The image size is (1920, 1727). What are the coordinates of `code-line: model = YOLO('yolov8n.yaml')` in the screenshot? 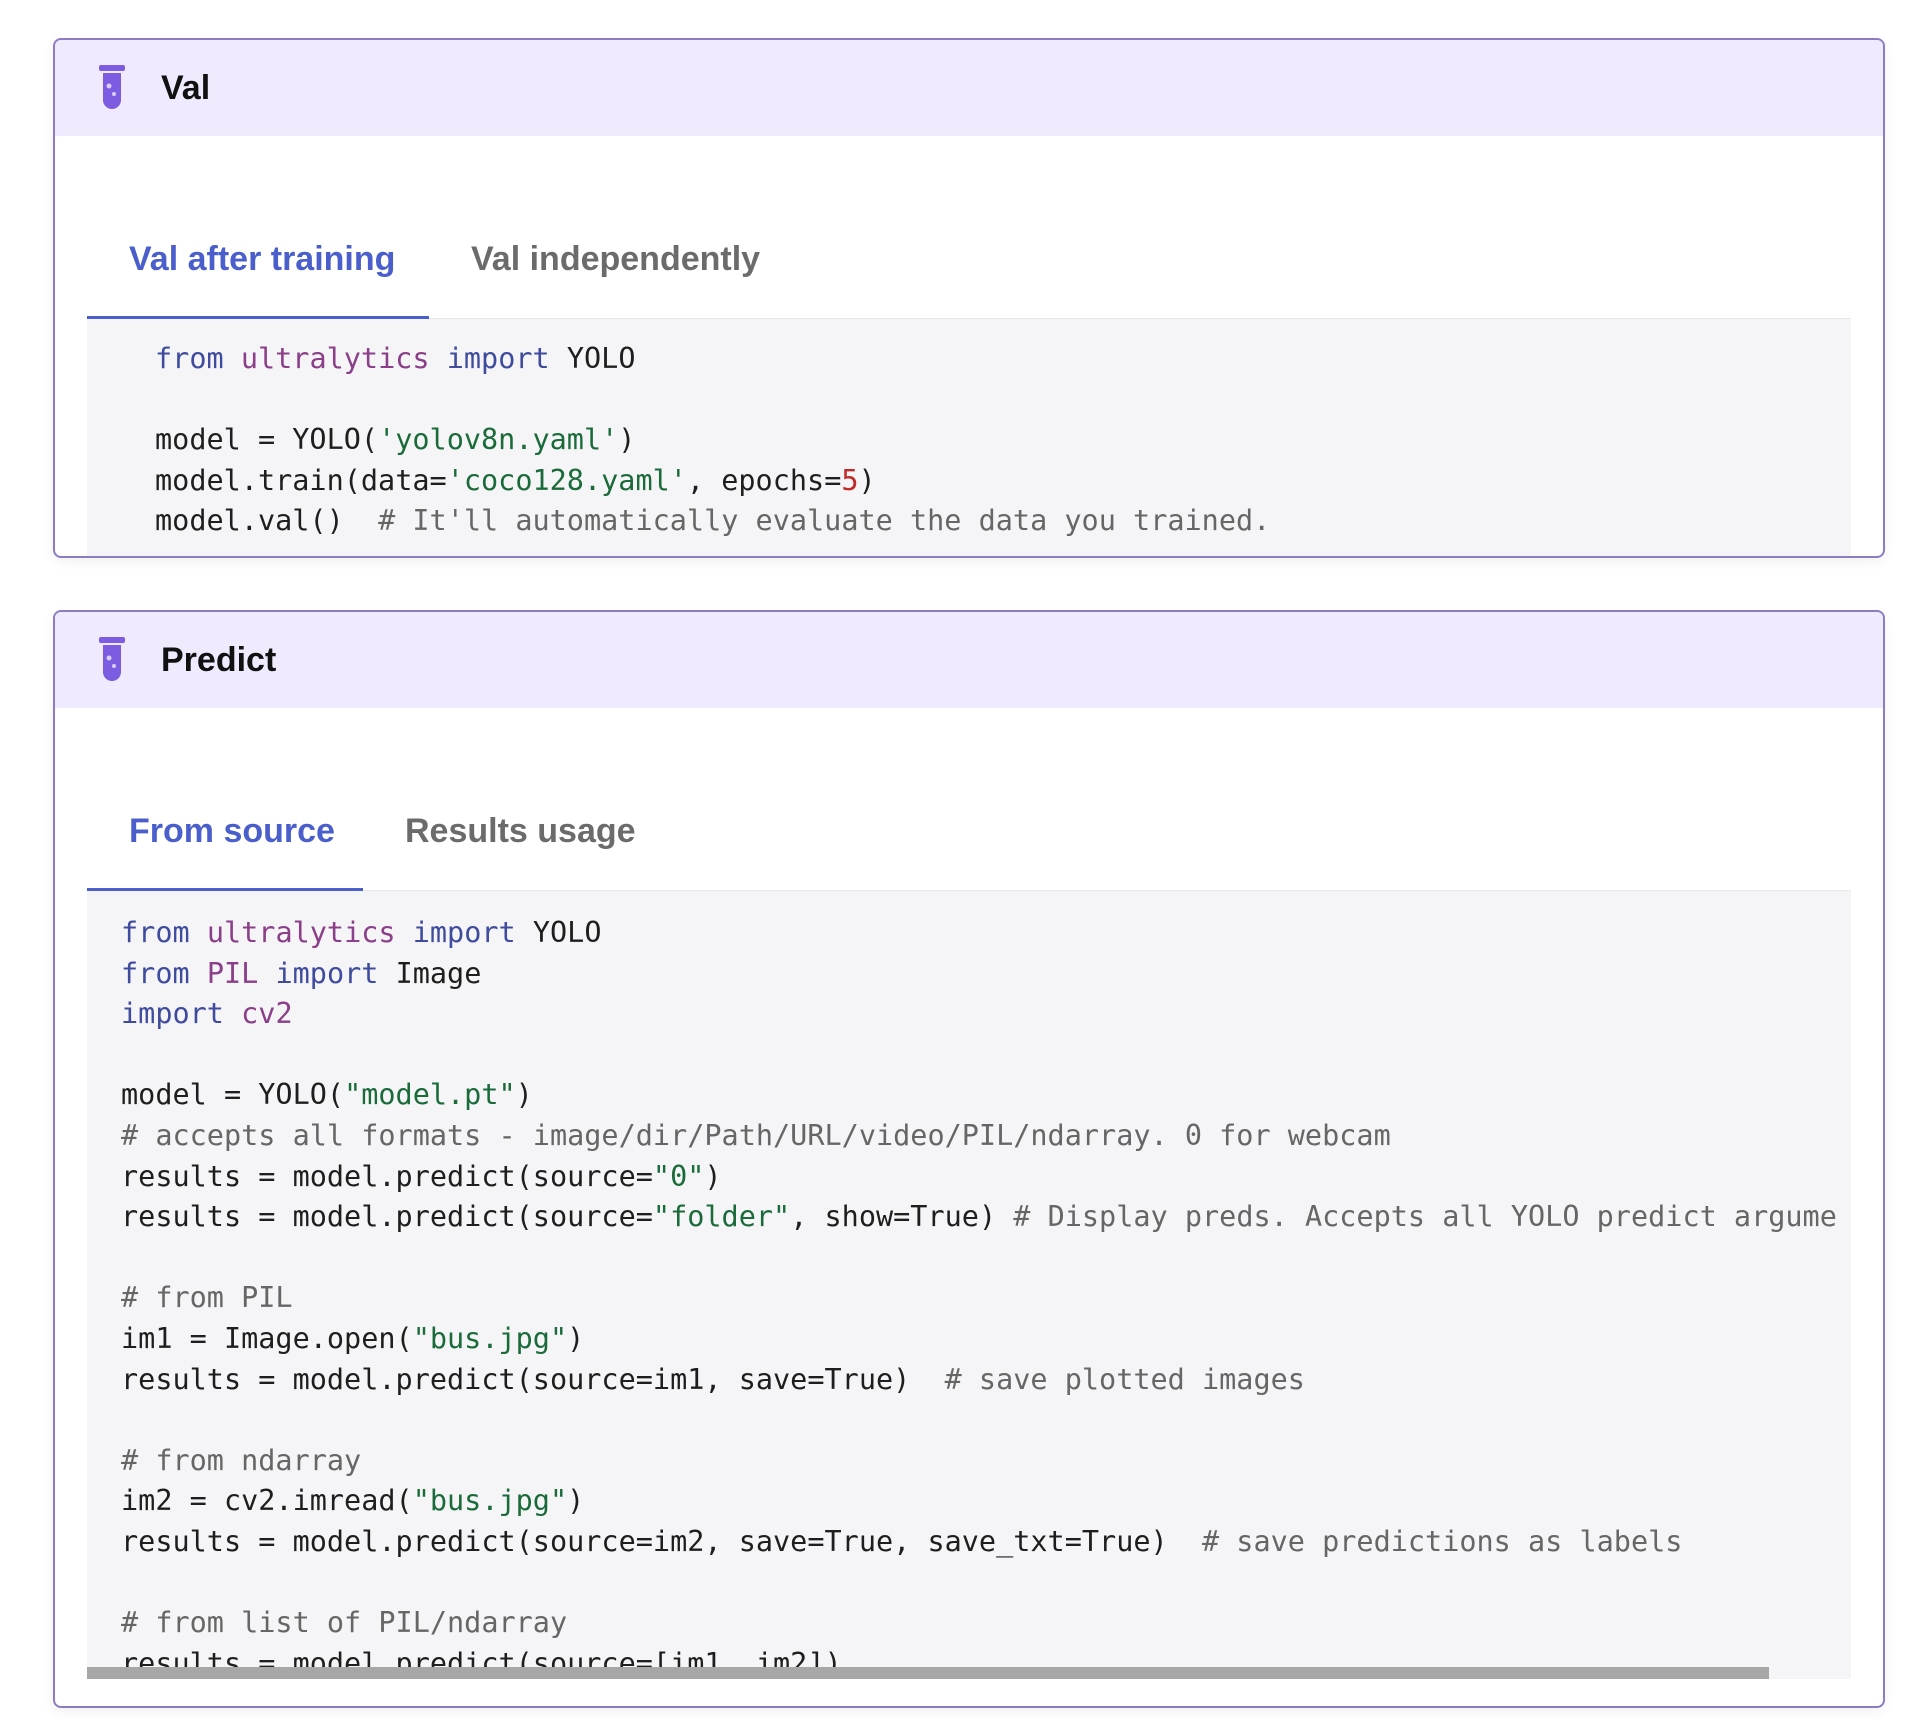 It's located at (395, 440).